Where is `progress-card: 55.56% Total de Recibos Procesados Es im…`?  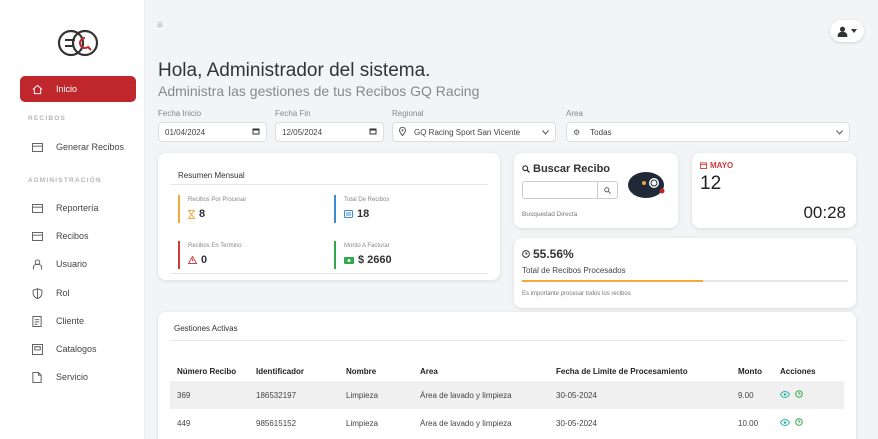
progress-card: 55.56% Total de Recibos Procesados Es im… is located at coordinates (685, 273).